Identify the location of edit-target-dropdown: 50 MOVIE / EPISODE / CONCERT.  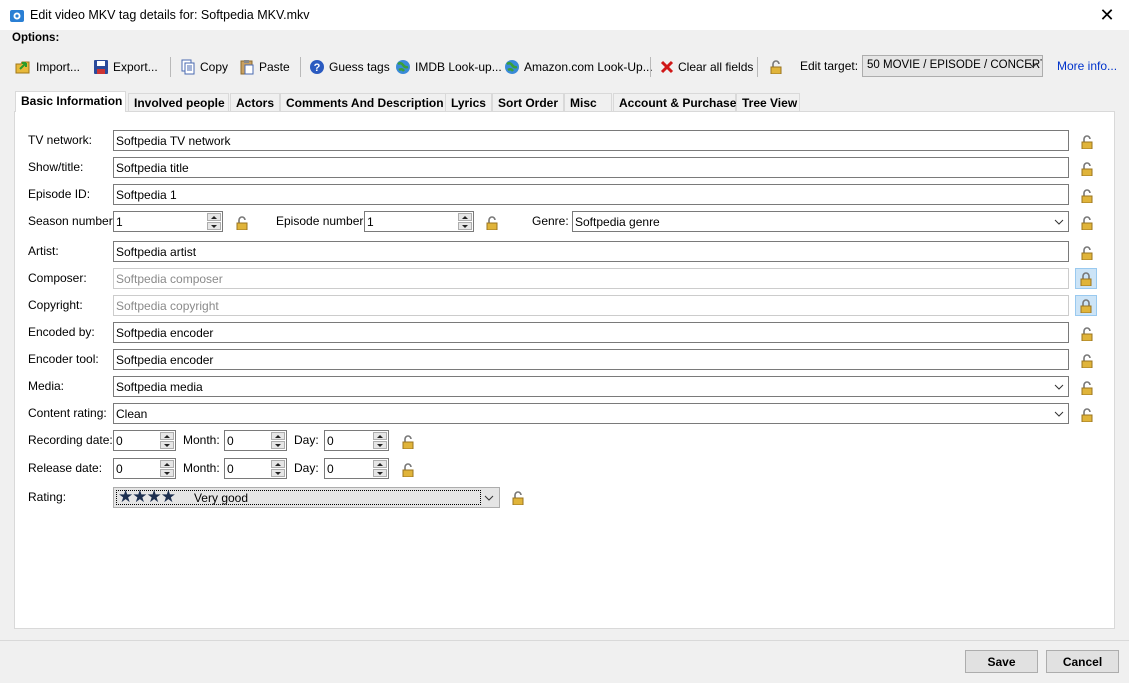
(952, 66).